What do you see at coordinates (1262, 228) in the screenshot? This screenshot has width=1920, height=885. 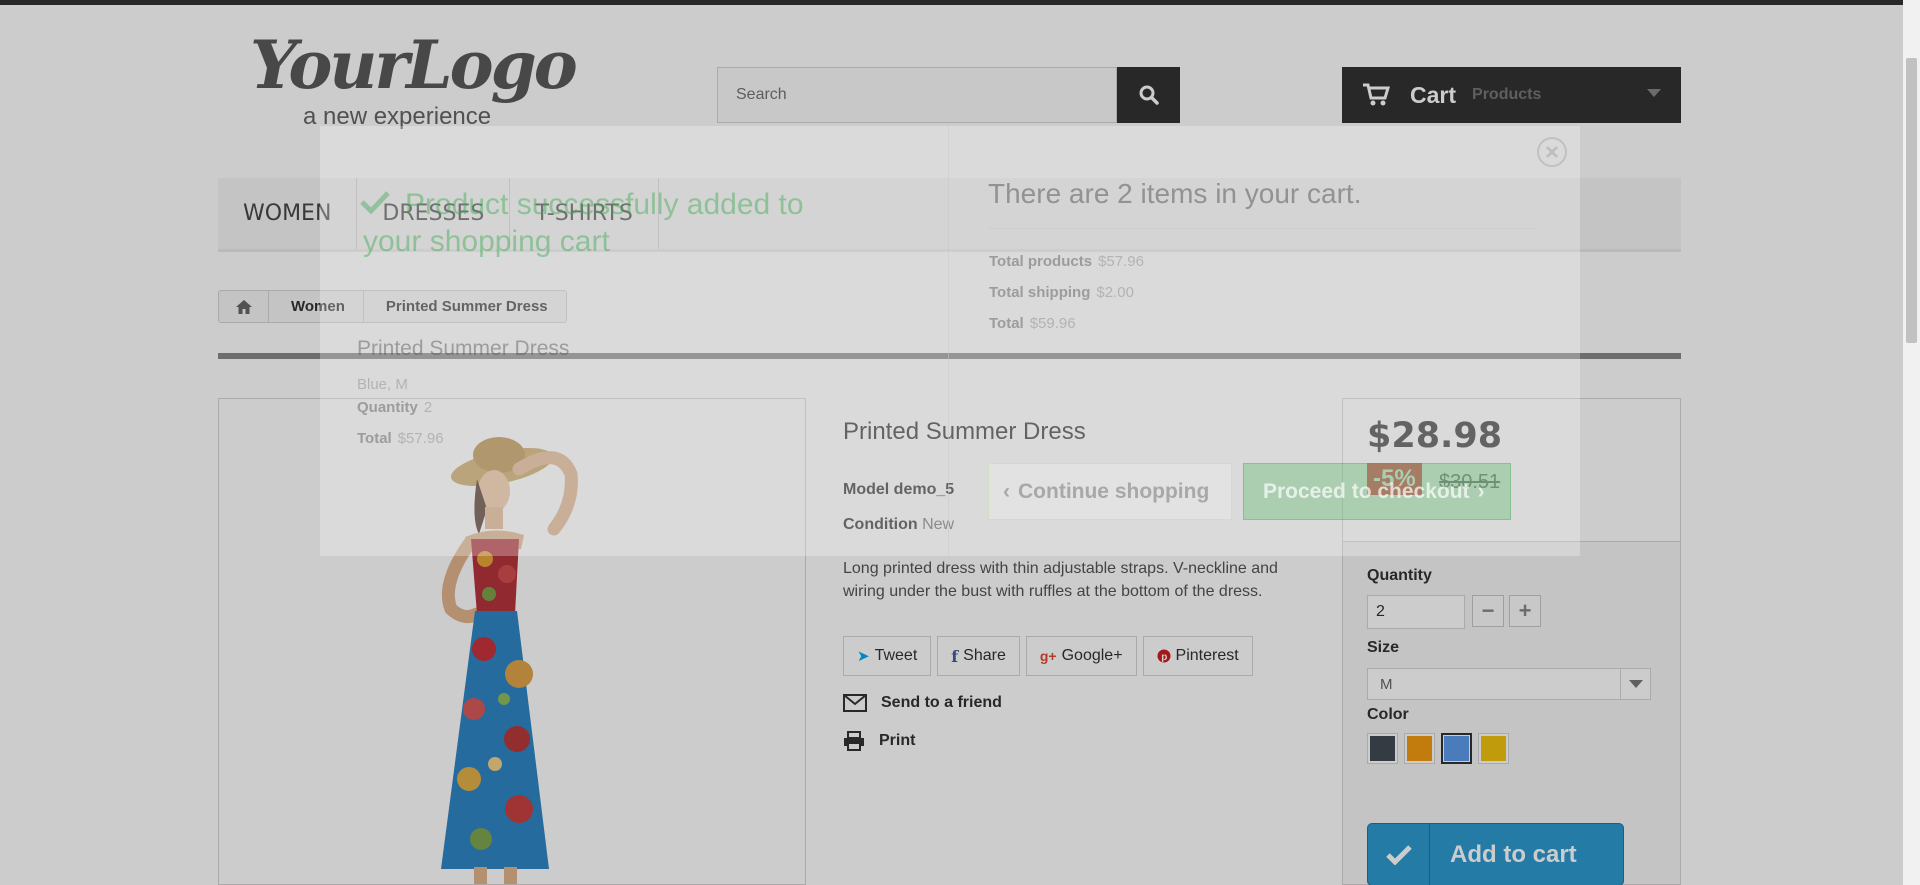 I see `modal-divider` at bounding box center [1262, 228].